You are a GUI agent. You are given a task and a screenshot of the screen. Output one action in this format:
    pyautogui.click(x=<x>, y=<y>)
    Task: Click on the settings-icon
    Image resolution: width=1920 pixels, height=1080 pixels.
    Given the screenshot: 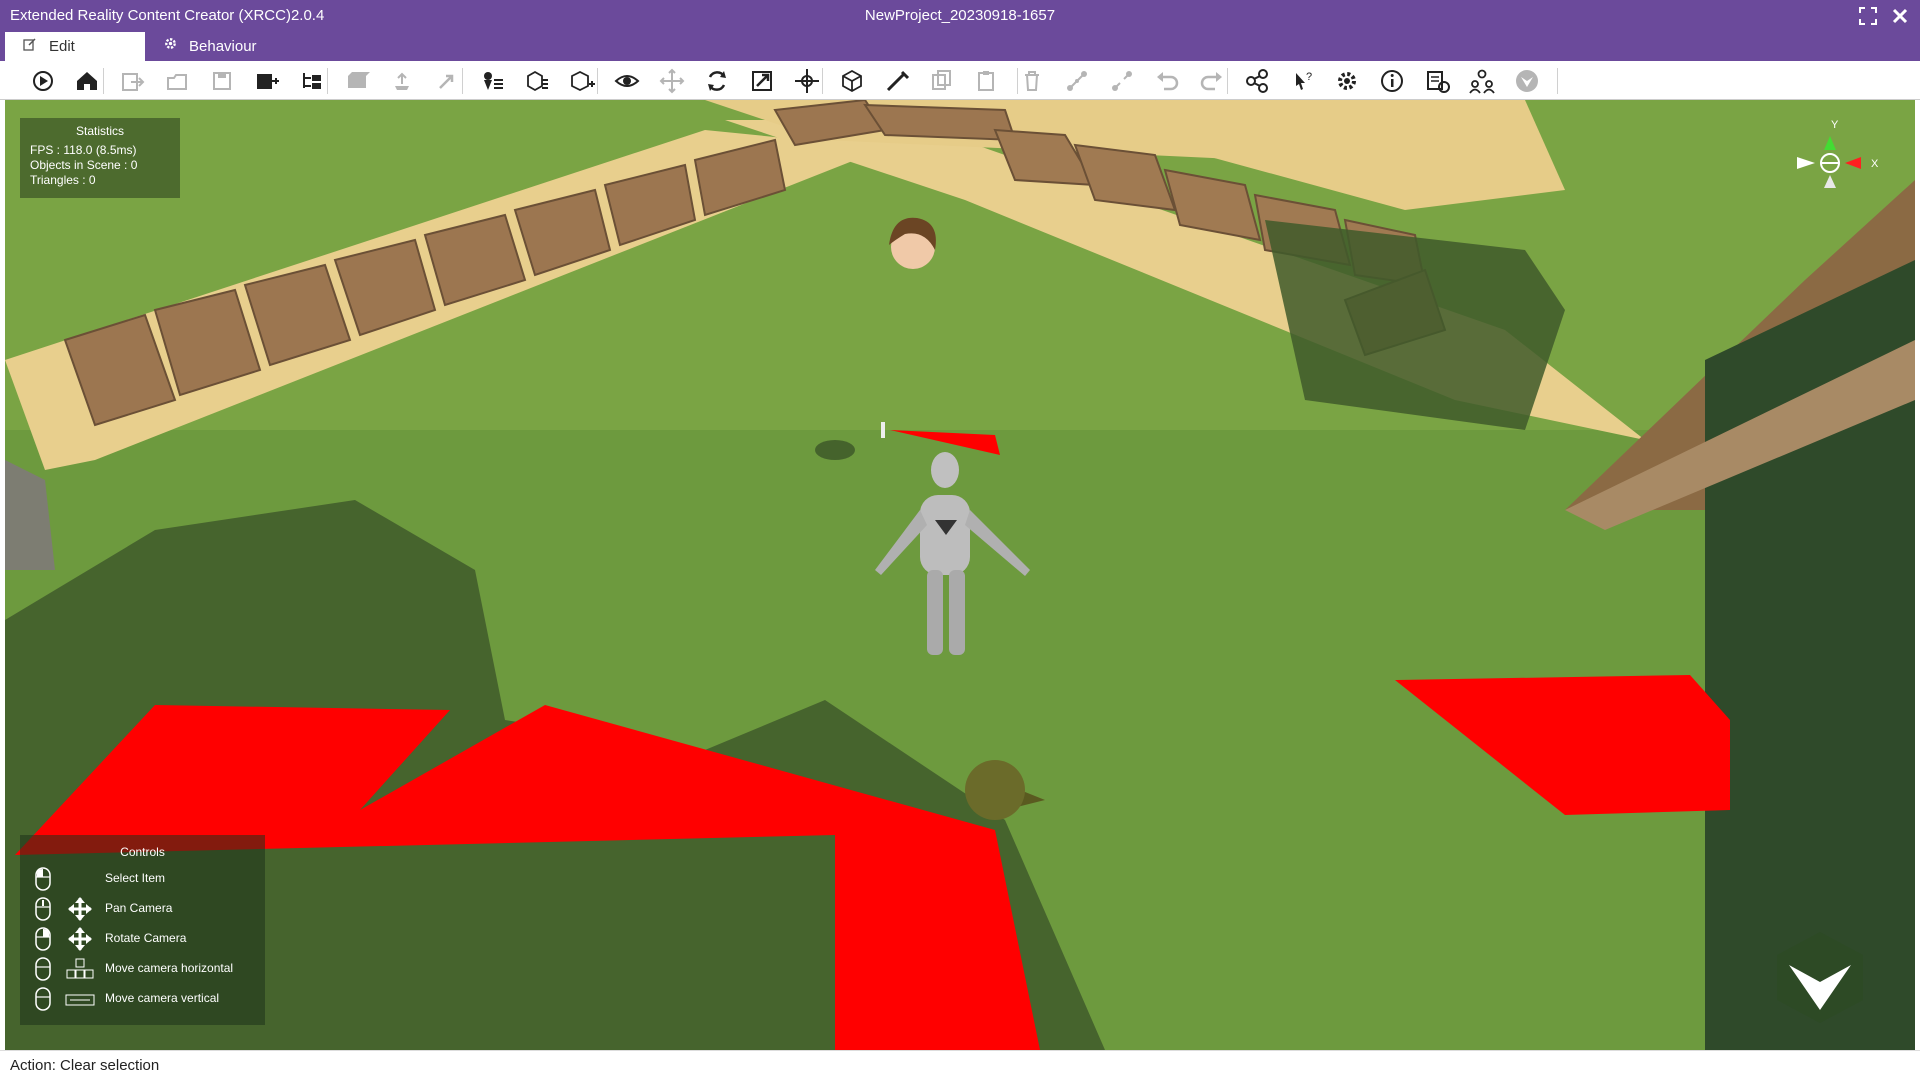 What is the action you would take?
    pyautogui.click(x=1347, y=81)
    